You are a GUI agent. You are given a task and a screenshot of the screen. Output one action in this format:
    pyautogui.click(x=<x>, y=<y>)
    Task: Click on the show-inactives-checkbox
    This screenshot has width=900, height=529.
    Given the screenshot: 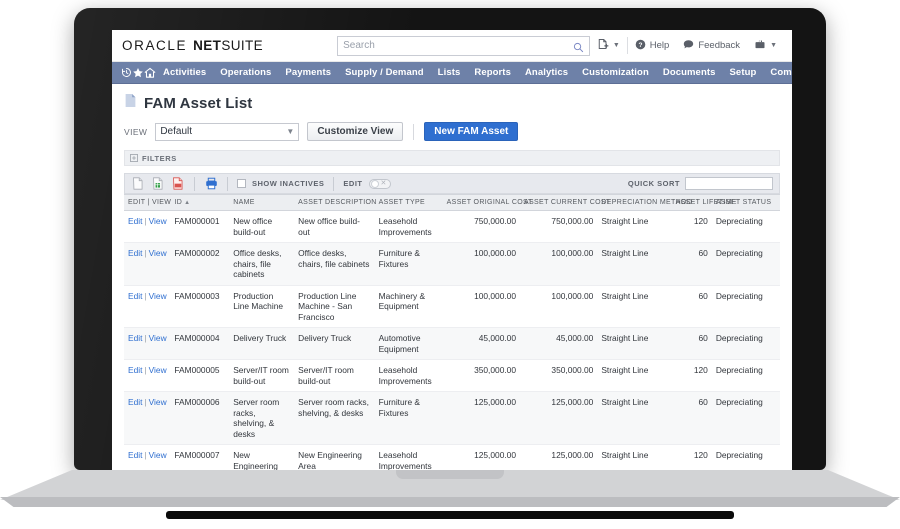 What is the action you would take?
    pyautogui.click(x=241, y=183)
    